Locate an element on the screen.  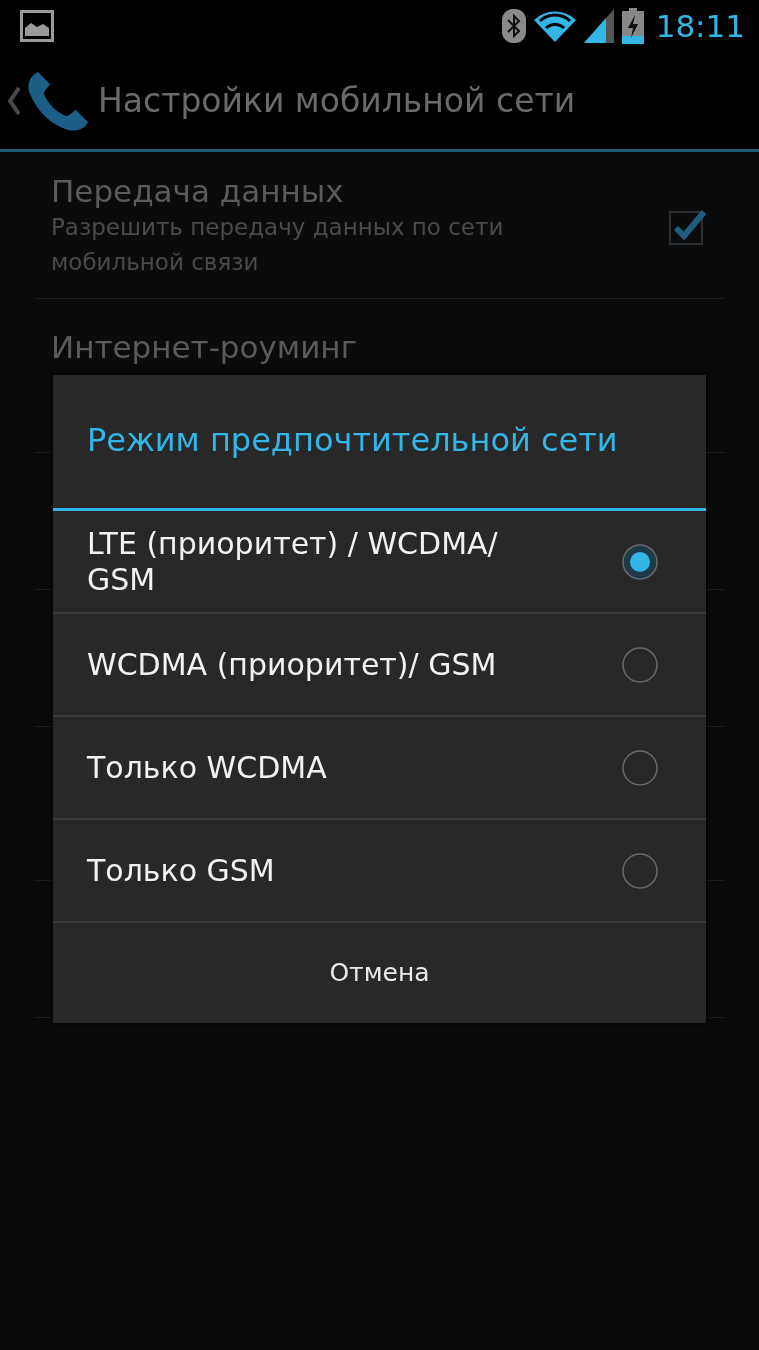
radio-option: Только GSM is located at coordinates (379, 871).